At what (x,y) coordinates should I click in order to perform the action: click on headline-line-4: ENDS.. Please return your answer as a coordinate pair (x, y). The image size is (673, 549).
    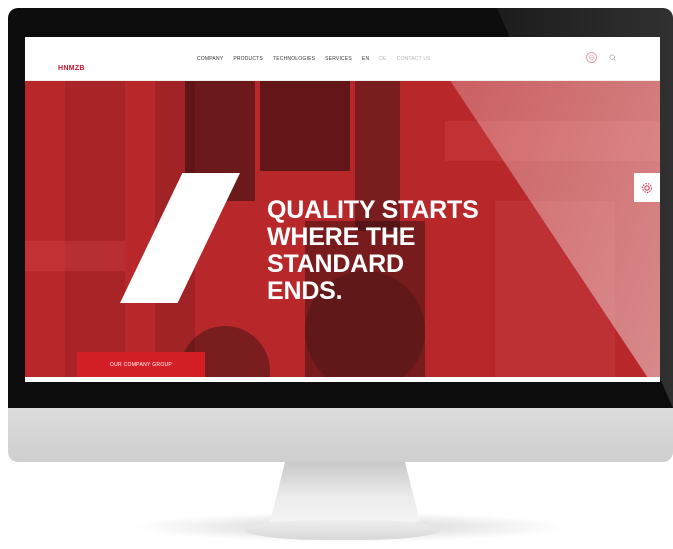
    Looking at the image, I should click on (305, 291).